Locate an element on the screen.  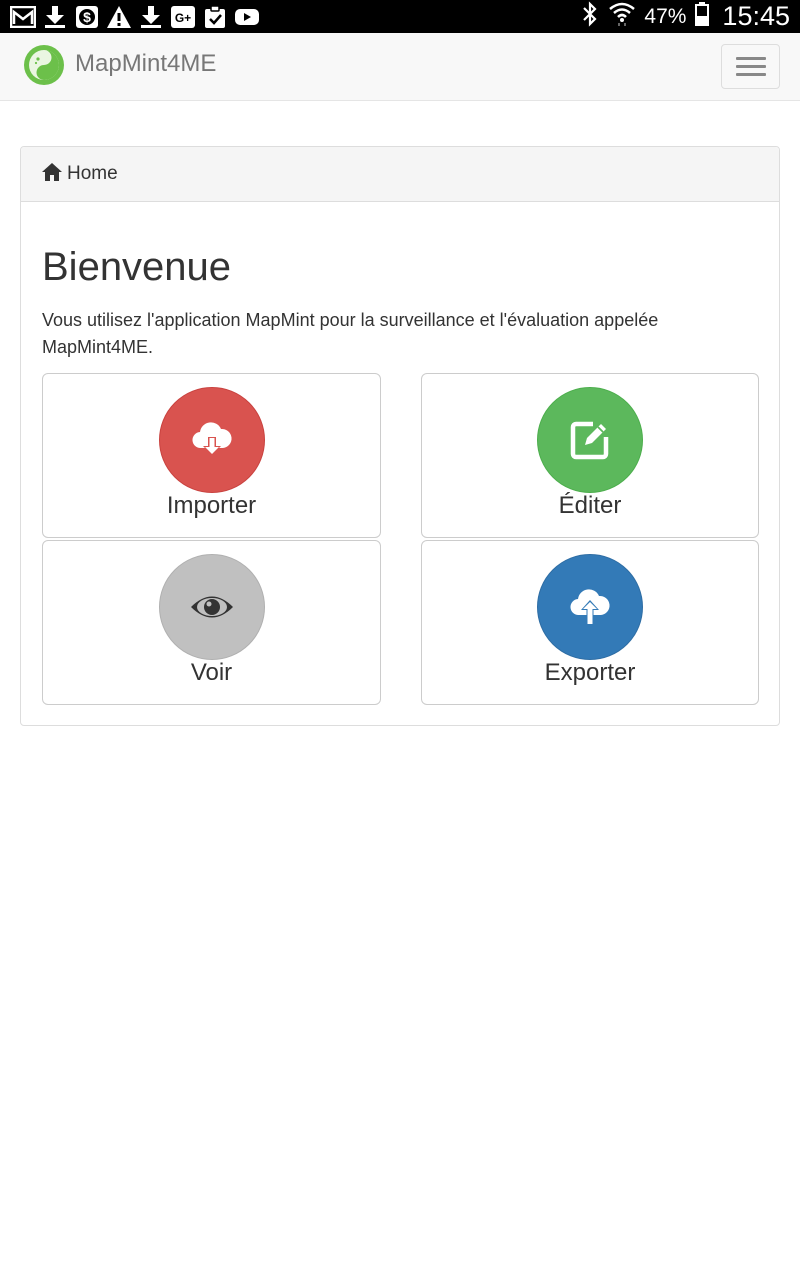
dollar-icon: $ is located at coordinates (87, 17).